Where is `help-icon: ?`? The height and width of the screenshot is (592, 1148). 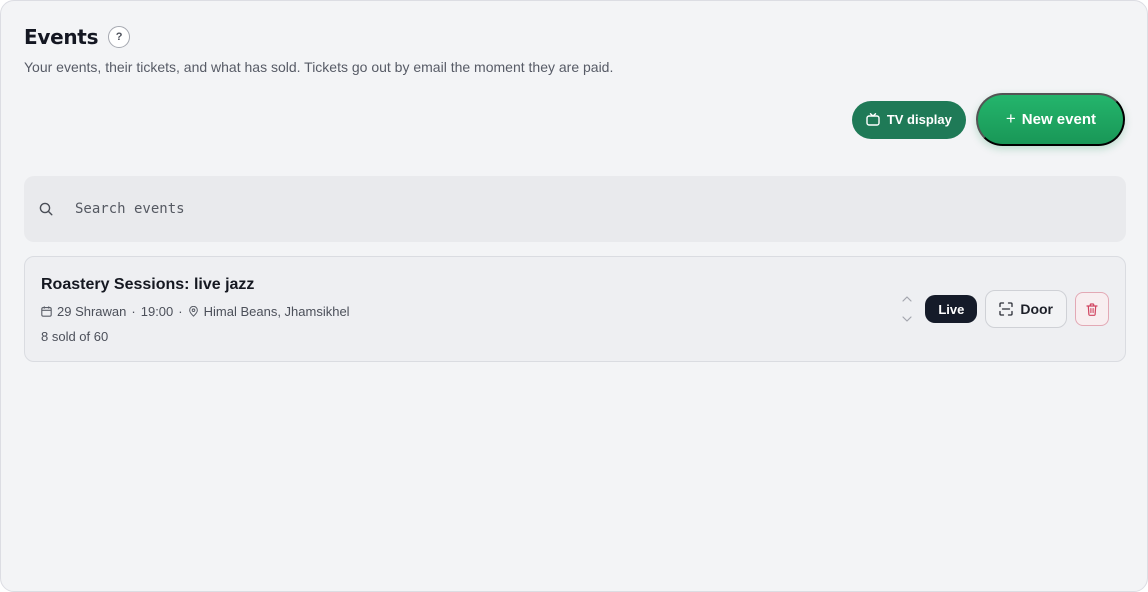 help-icon: ? is located at coordinates (119, 37).